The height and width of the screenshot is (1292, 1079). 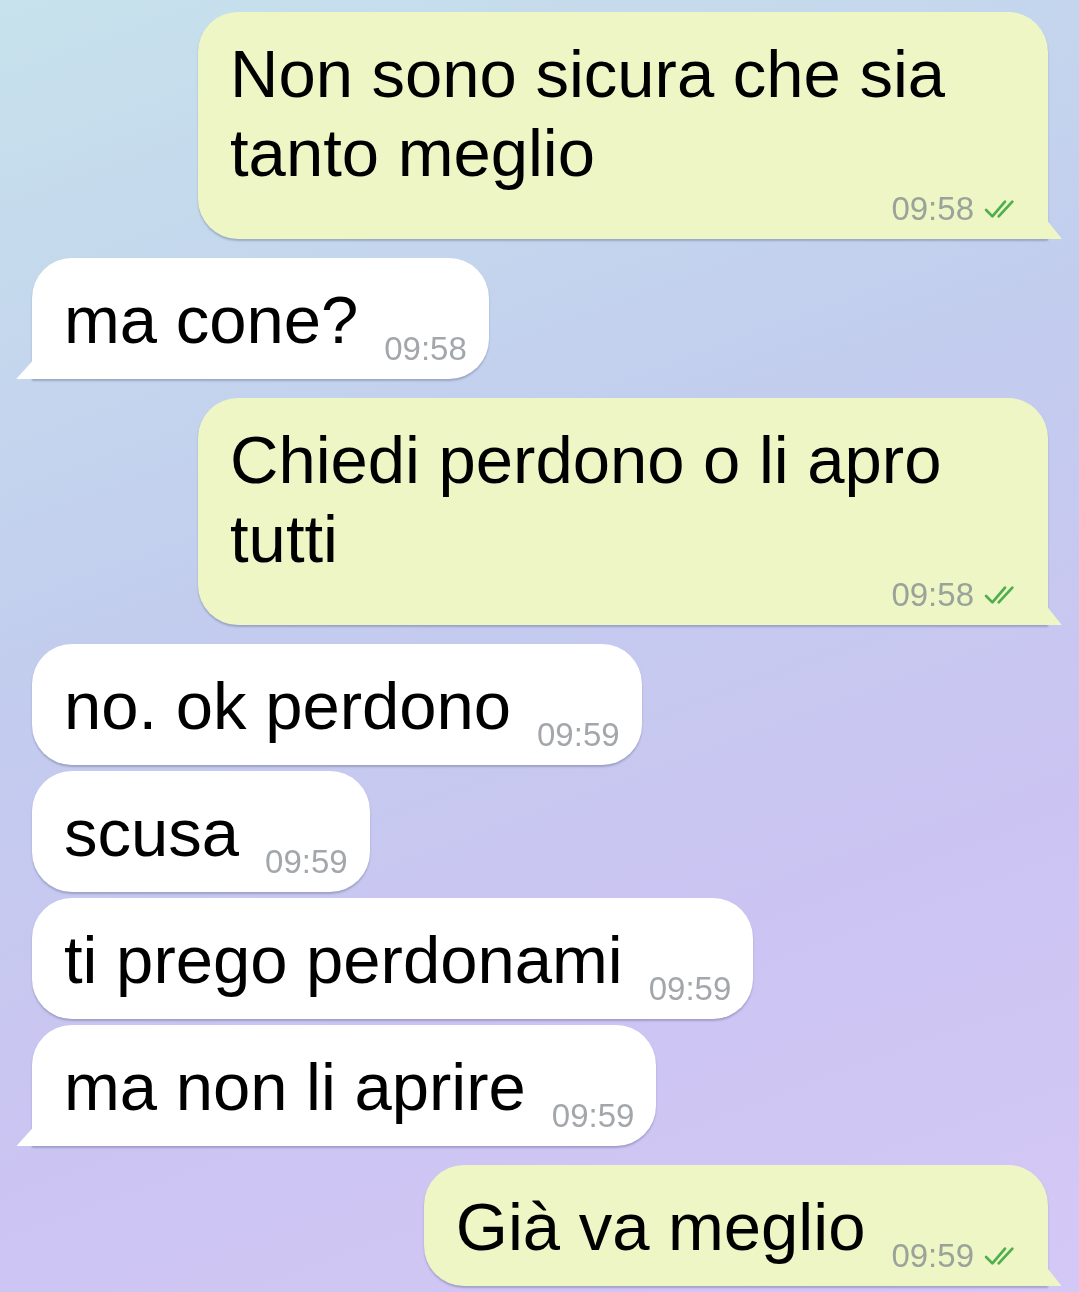 I want to click on message-text: no. ok perdono, so click(x=287, y=706).